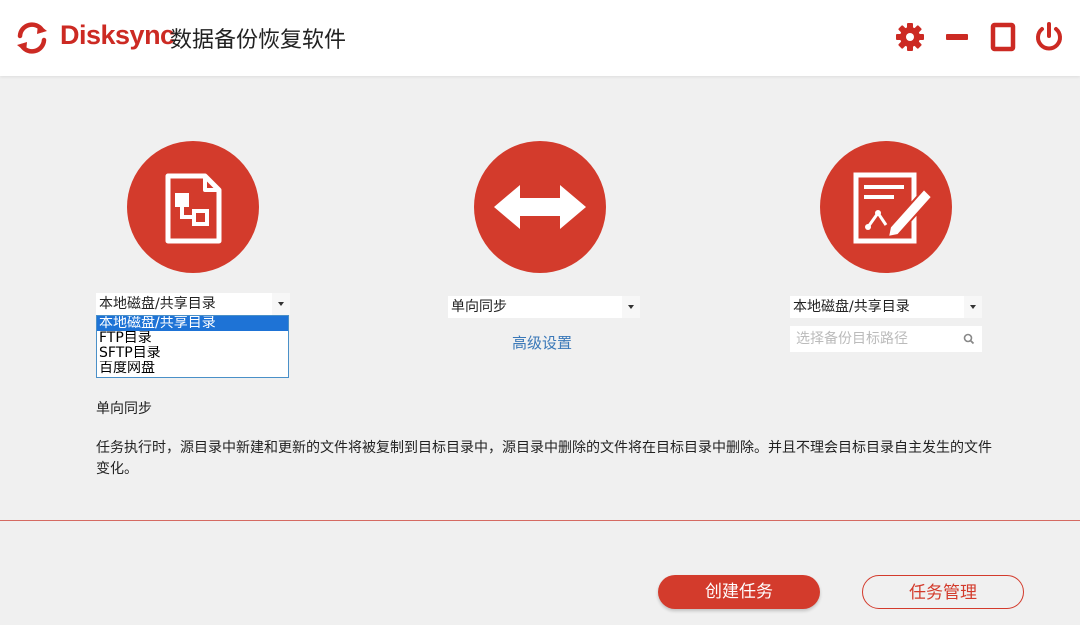 This screenshot has width=1080, height=625. What do you see at coordinates (192, 353) in the screenshot?
I see `dropdown-option-sftp: SFTP目录` at bounding box center [192, 353].